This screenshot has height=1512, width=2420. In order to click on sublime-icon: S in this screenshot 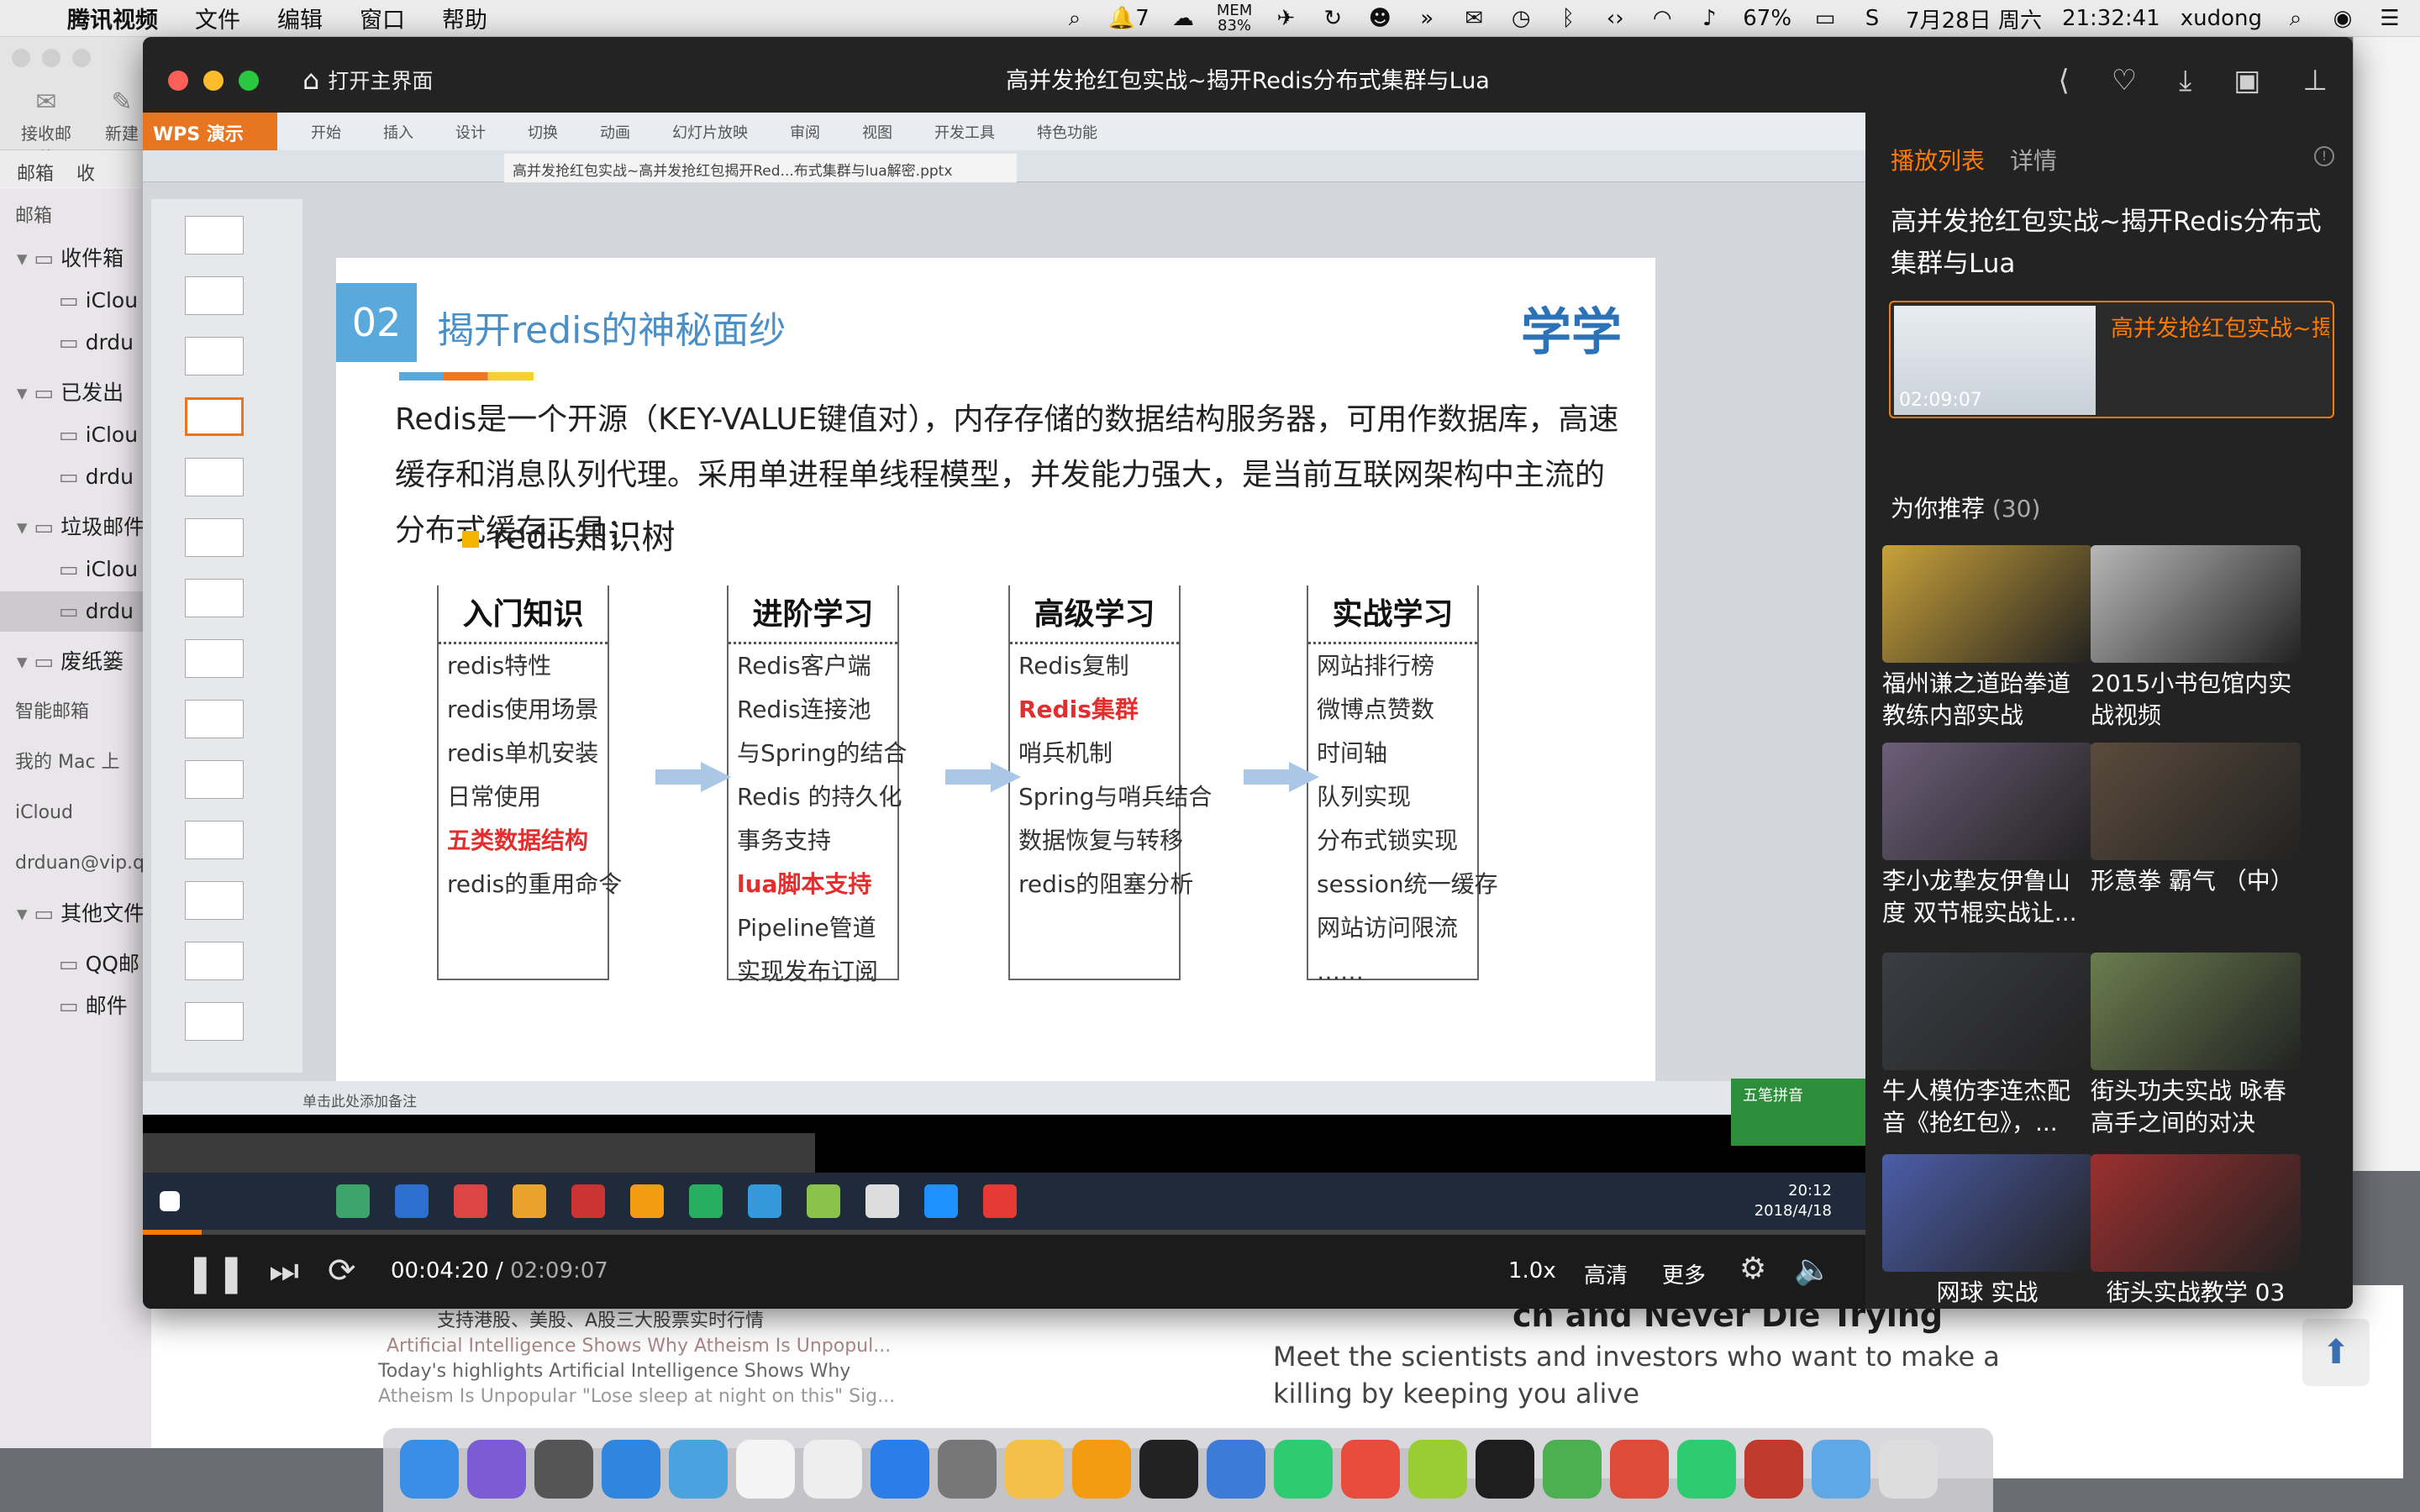, I will do `click(1872, 18)`.